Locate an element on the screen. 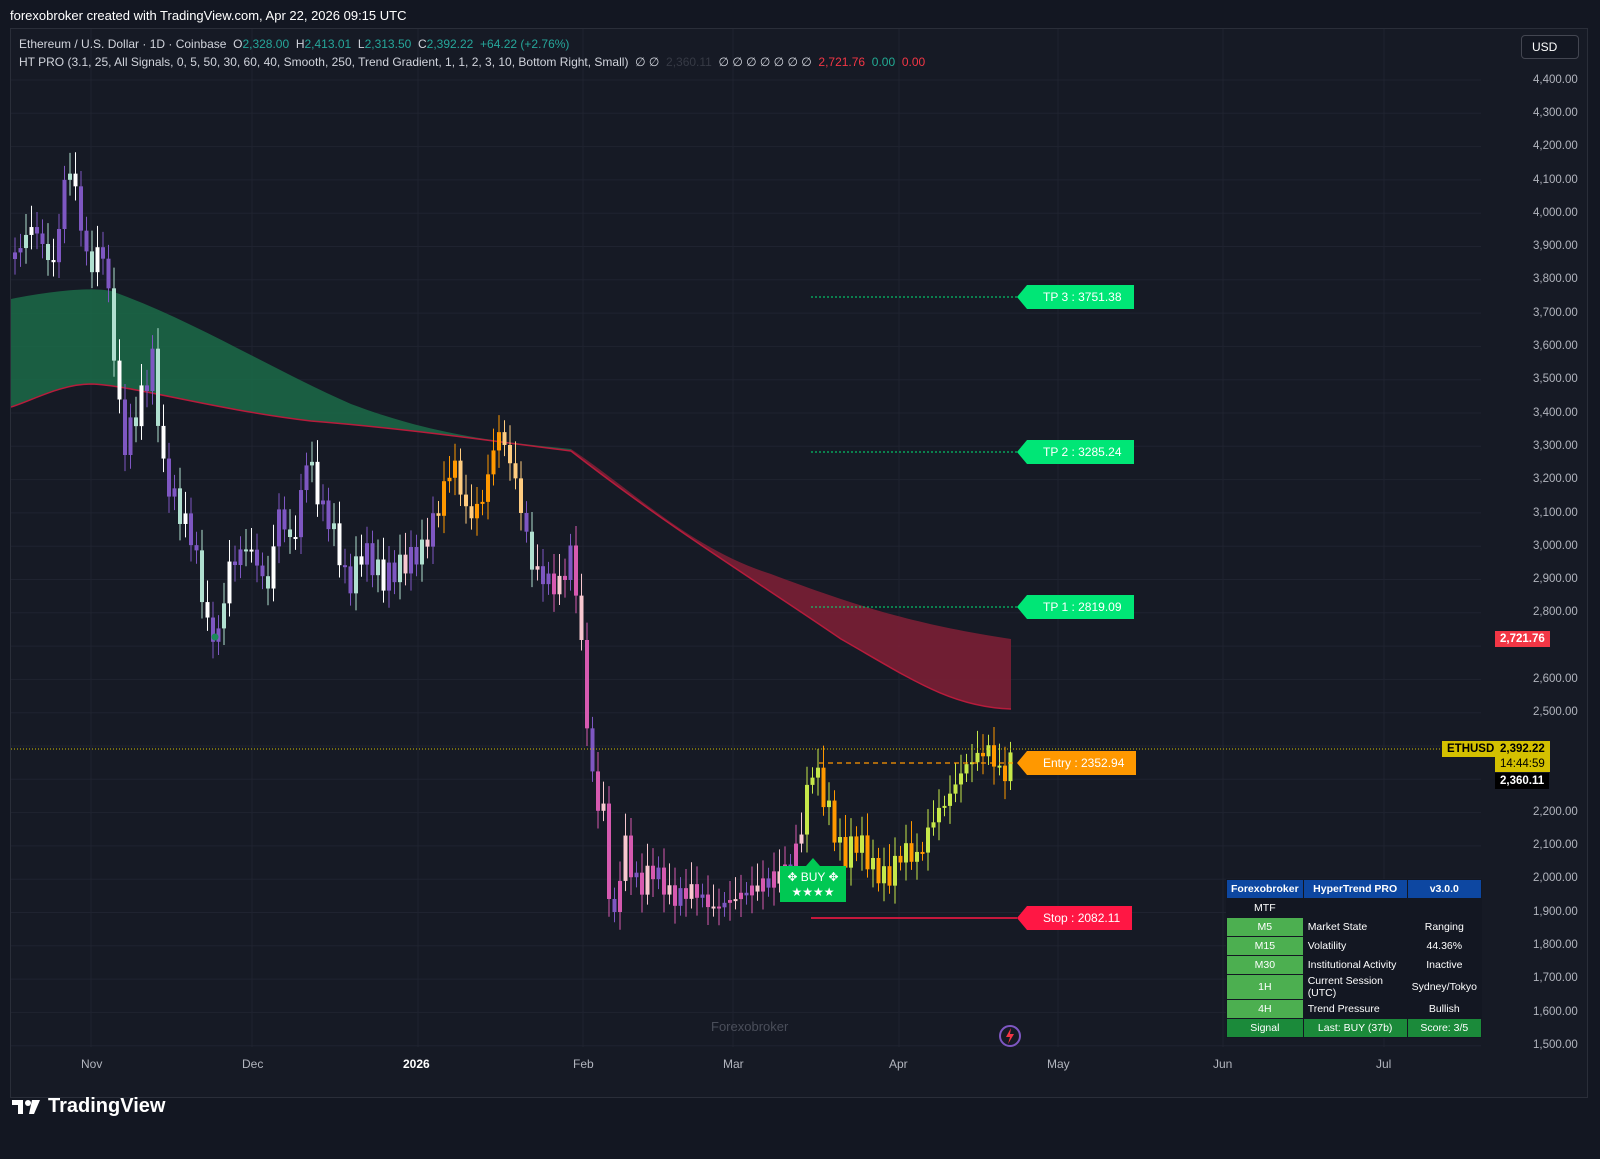 The image size is (1600, 1159). y-tick: 3,100.00 is located at coordinates (1555, 513).